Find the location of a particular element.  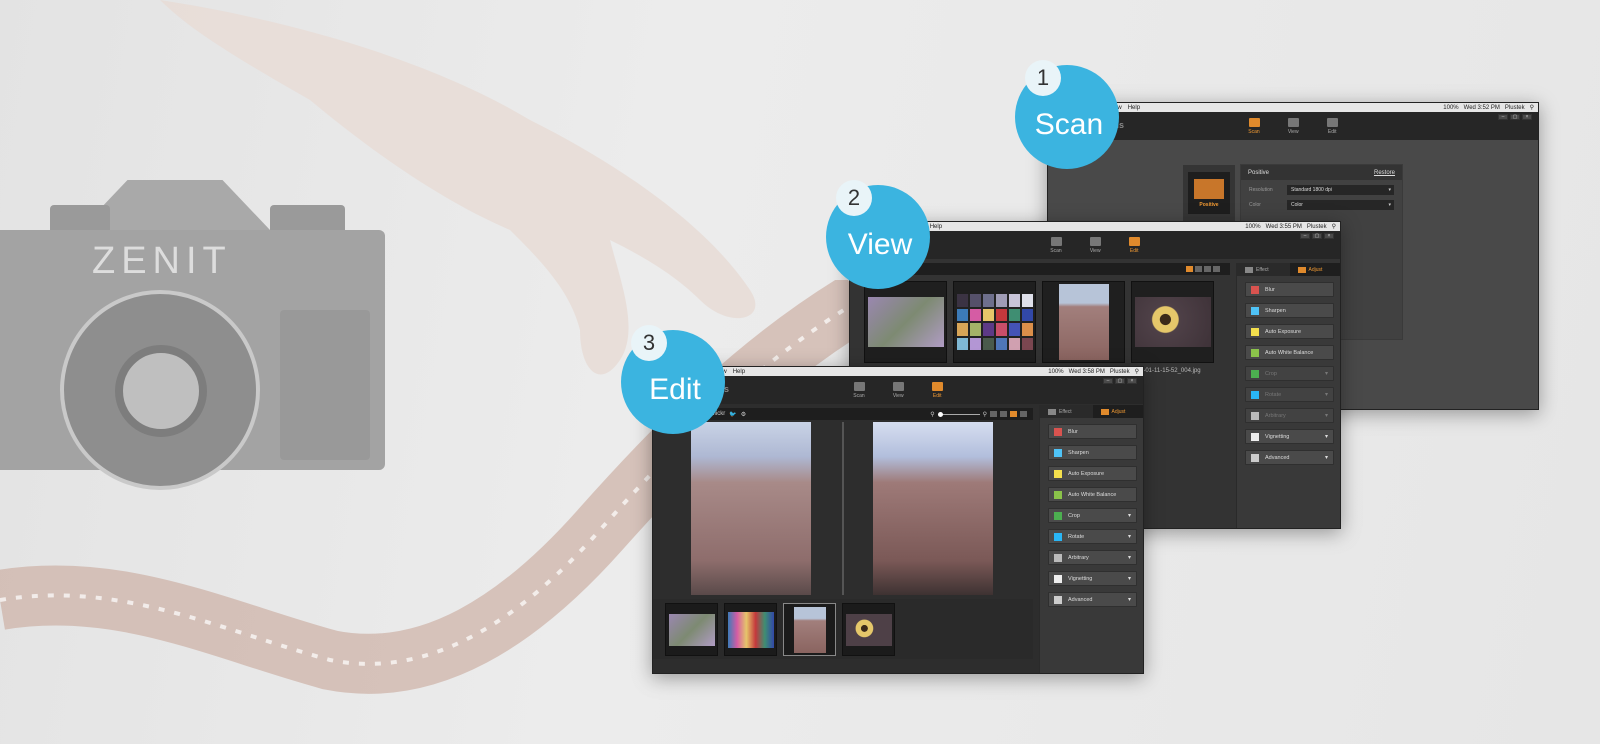

color-select: Color is located at coordinates (1340, 205).